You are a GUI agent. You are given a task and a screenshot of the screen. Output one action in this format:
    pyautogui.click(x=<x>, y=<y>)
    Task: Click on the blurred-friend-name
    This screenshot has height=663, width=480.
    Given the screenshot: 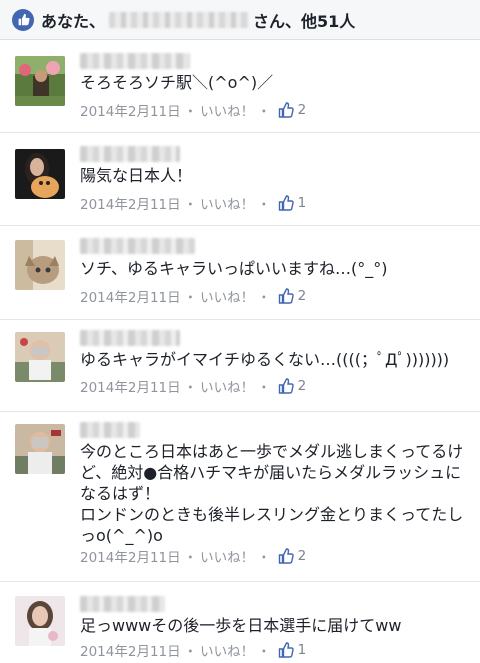 What is the action you would take?
    pyautogui.click(x=179, y=19)
    